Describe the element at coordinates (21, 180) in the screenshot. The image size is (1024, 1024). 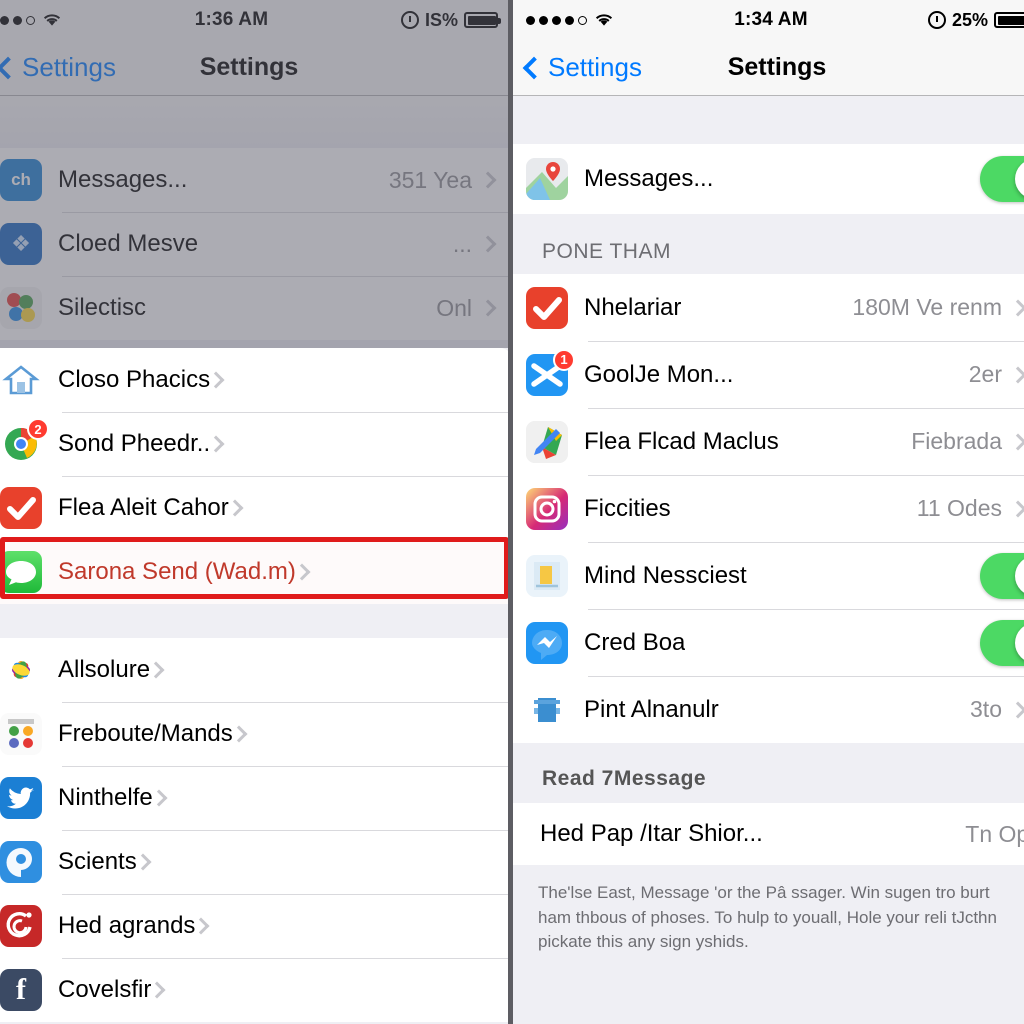
I see `watch-app-icon: ch` at that location.